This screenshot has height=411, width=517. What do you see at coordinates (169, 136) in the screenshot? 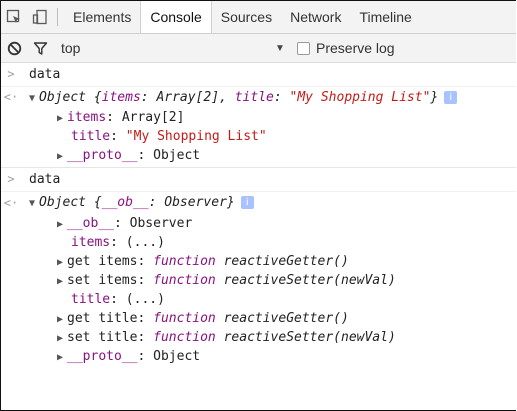
I see `tree-row: title: "My Shopping List"` at bounding box center [169, 136].